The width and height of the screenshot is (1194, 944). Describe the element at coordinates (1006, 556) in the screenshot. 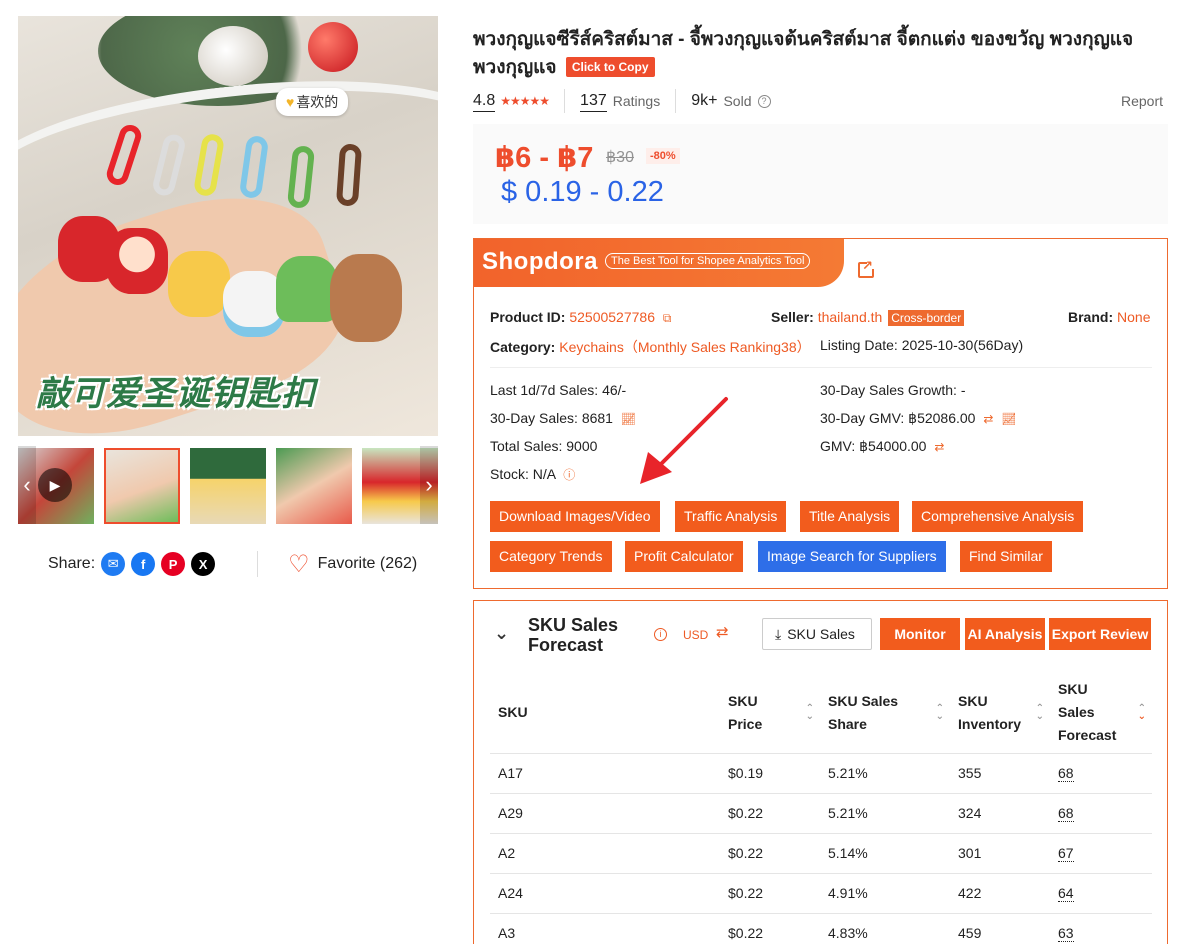

I see `find-similar-button: Find Similar` at that location.